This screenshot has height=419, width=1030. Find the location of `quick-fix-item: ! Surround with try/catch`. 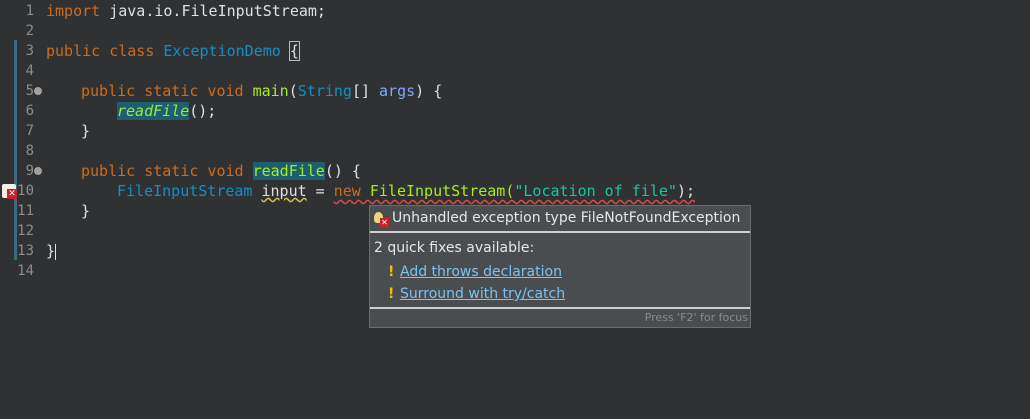

quick-fix-item: ! Surround with try/catch is located at coordinates (476, 294).